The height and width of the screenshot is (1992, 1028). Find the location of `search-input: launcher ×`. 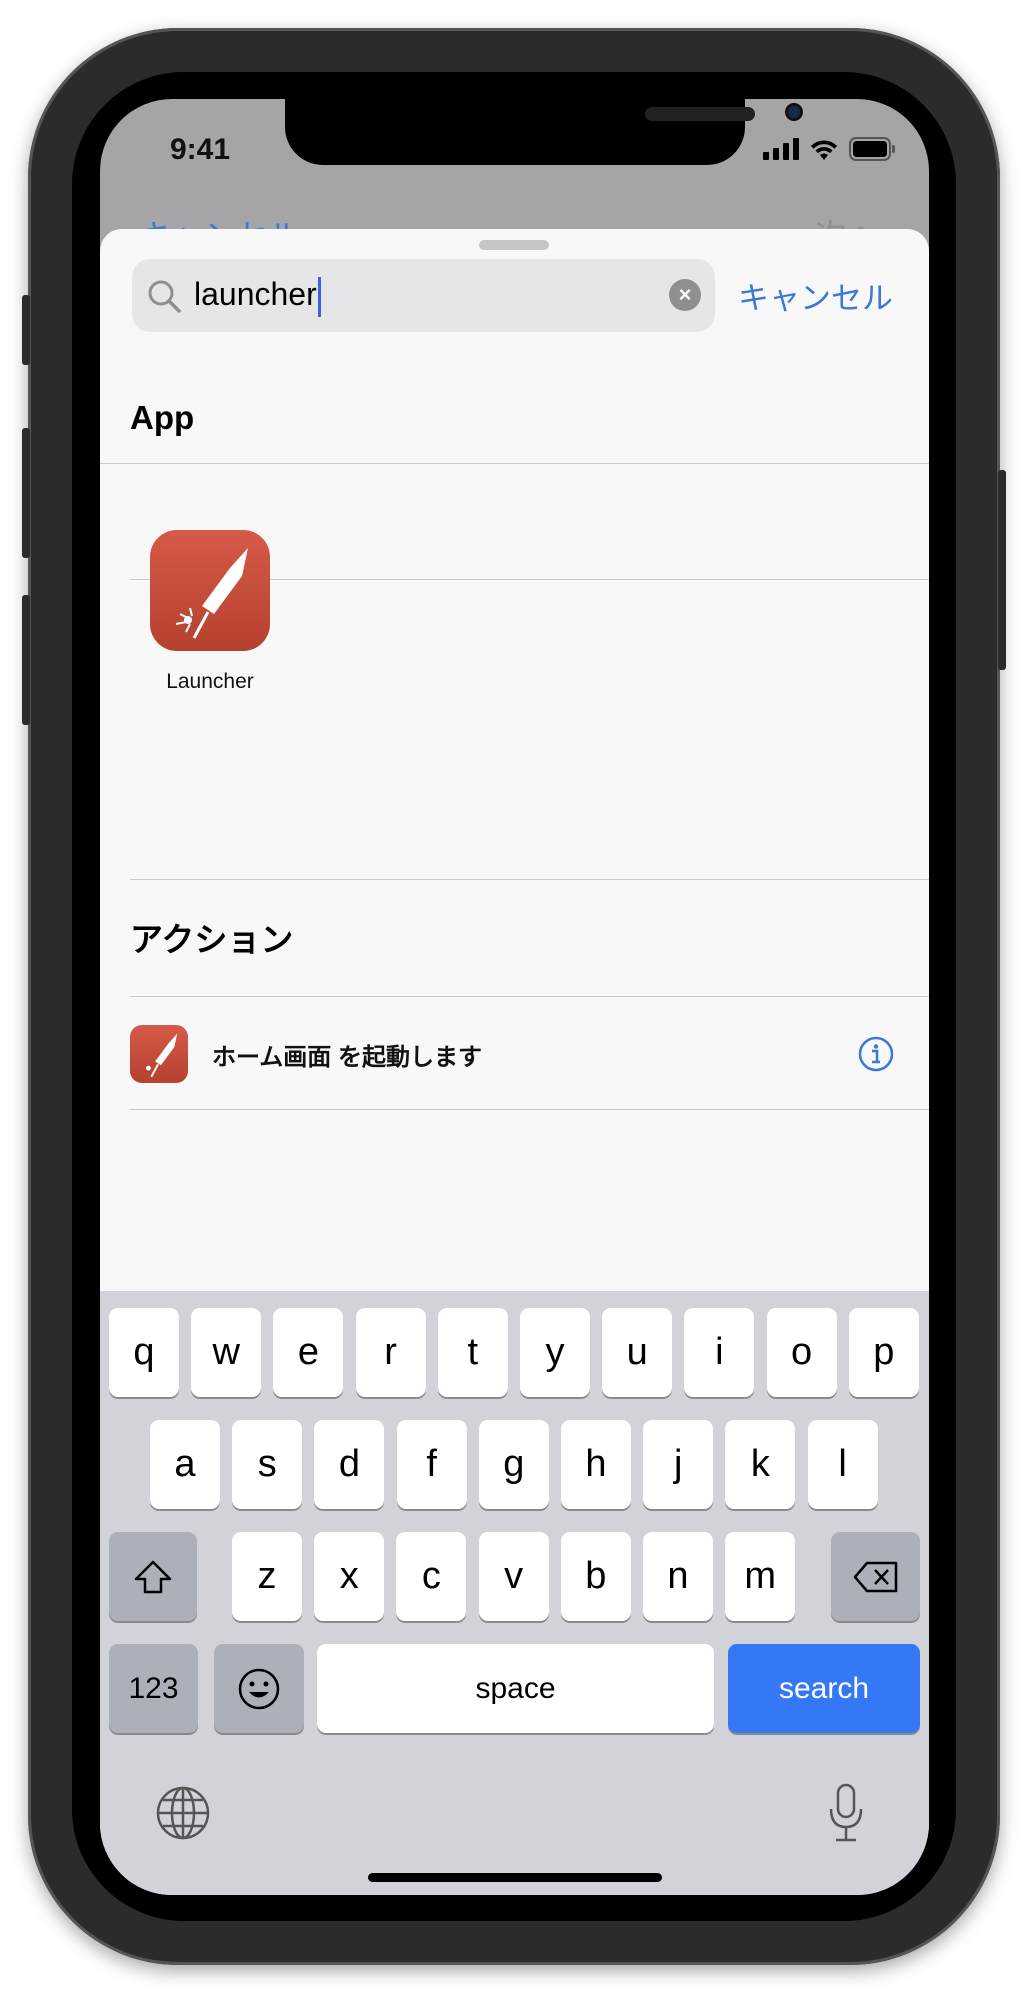

search-input: launcher × is located at coordinates (423, 295).